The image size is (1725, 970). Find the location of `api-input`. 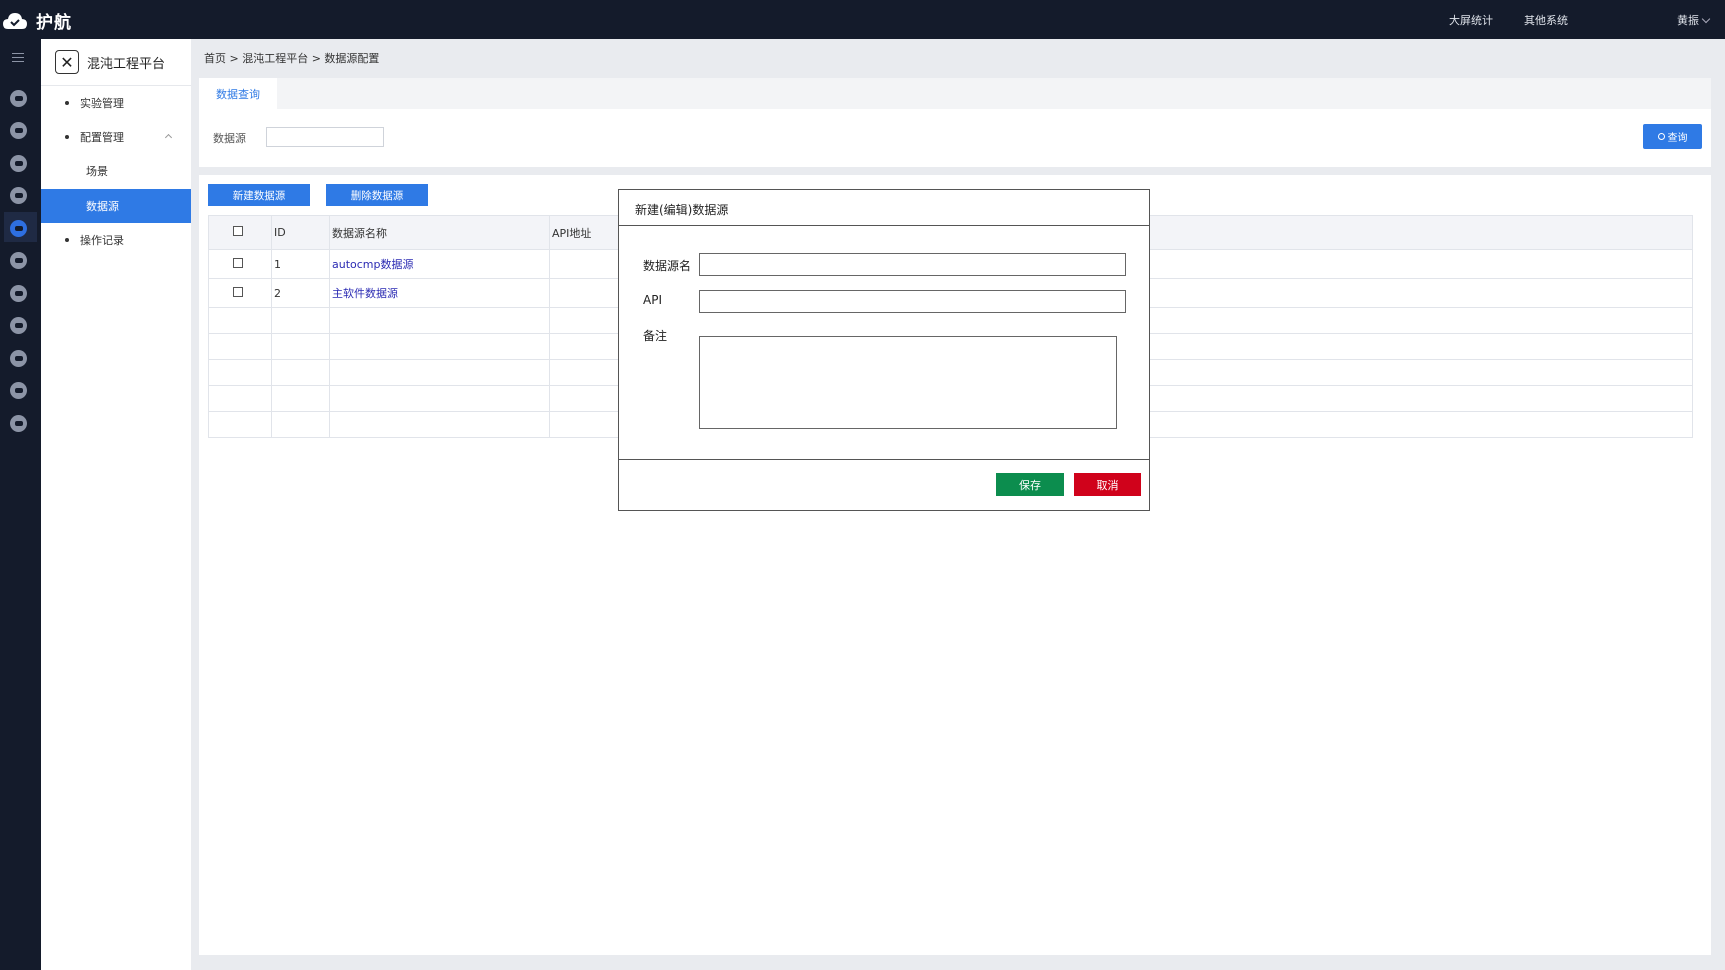

api-input is located at coordinates (912, 301).